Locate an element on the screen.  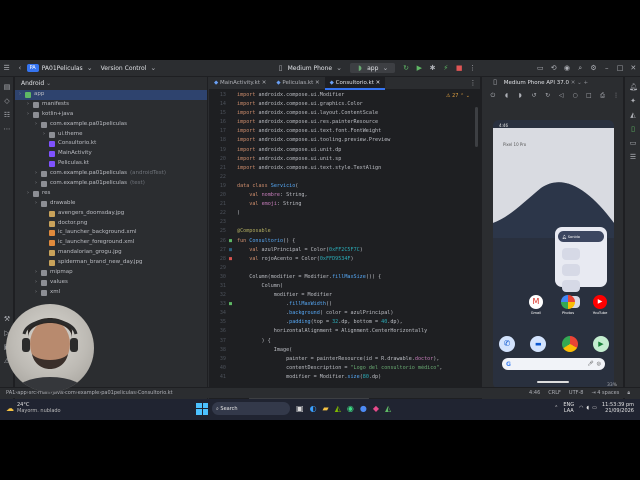
close-icon: ✕ is located at coordinates (633, 68).